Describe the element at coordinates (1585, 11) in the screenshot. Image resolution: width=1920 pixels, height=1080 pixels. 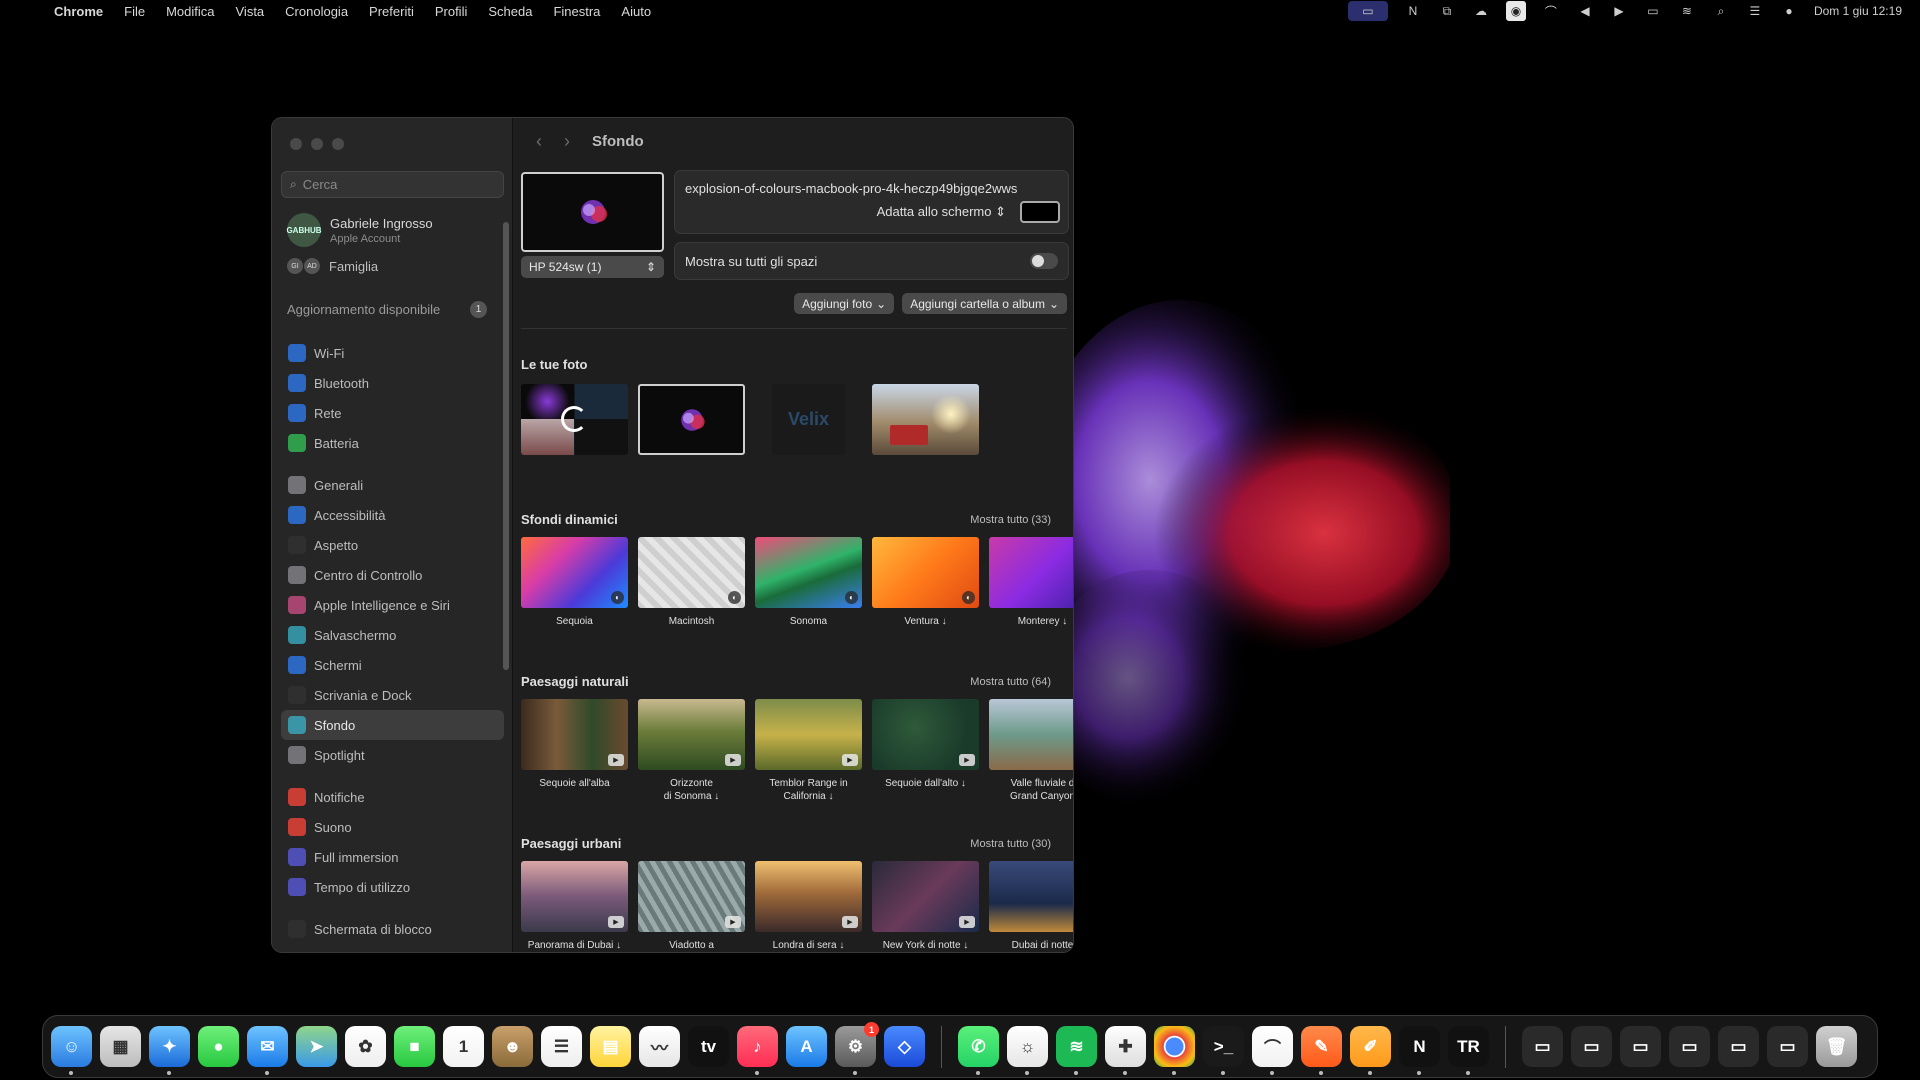
I see `megaphone-icon: ◀` at that location.